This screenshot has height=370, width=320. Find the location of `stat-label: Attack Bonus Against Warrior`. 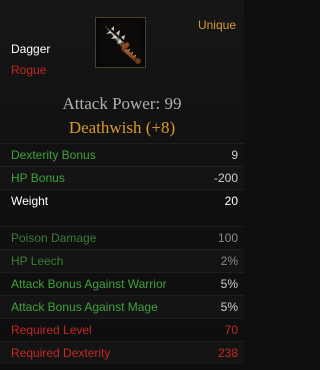

stat-label: Attack Bonus Against Warrior is located at coordinates (89, 284).